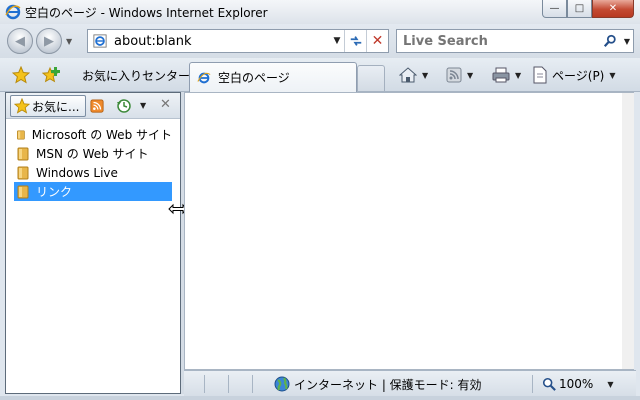 This screenshot has height=400, width=640. What do you see at coordinates (77, 172) in the screenshot?
I see `favorites-item-label: Windows Live` at bounding box center [77, 172].